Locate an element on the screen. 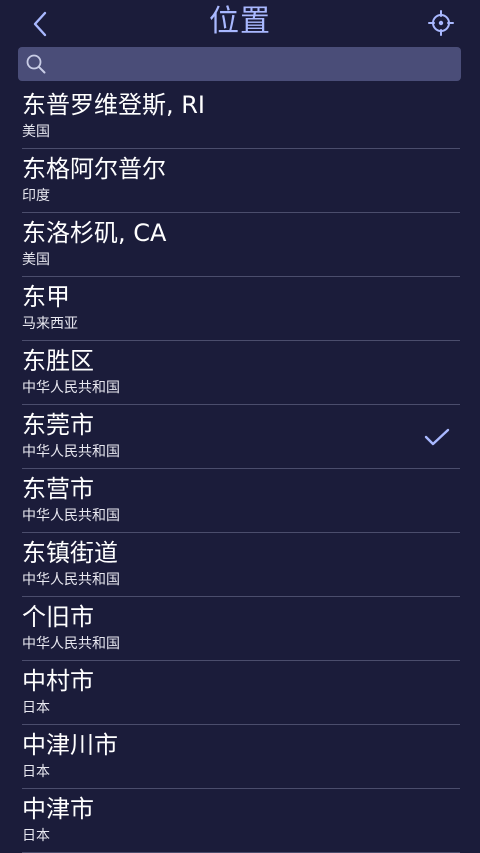 This screenshot has height=853, width=480. location-name: 东胜区 is located at coordinates (58, 361).